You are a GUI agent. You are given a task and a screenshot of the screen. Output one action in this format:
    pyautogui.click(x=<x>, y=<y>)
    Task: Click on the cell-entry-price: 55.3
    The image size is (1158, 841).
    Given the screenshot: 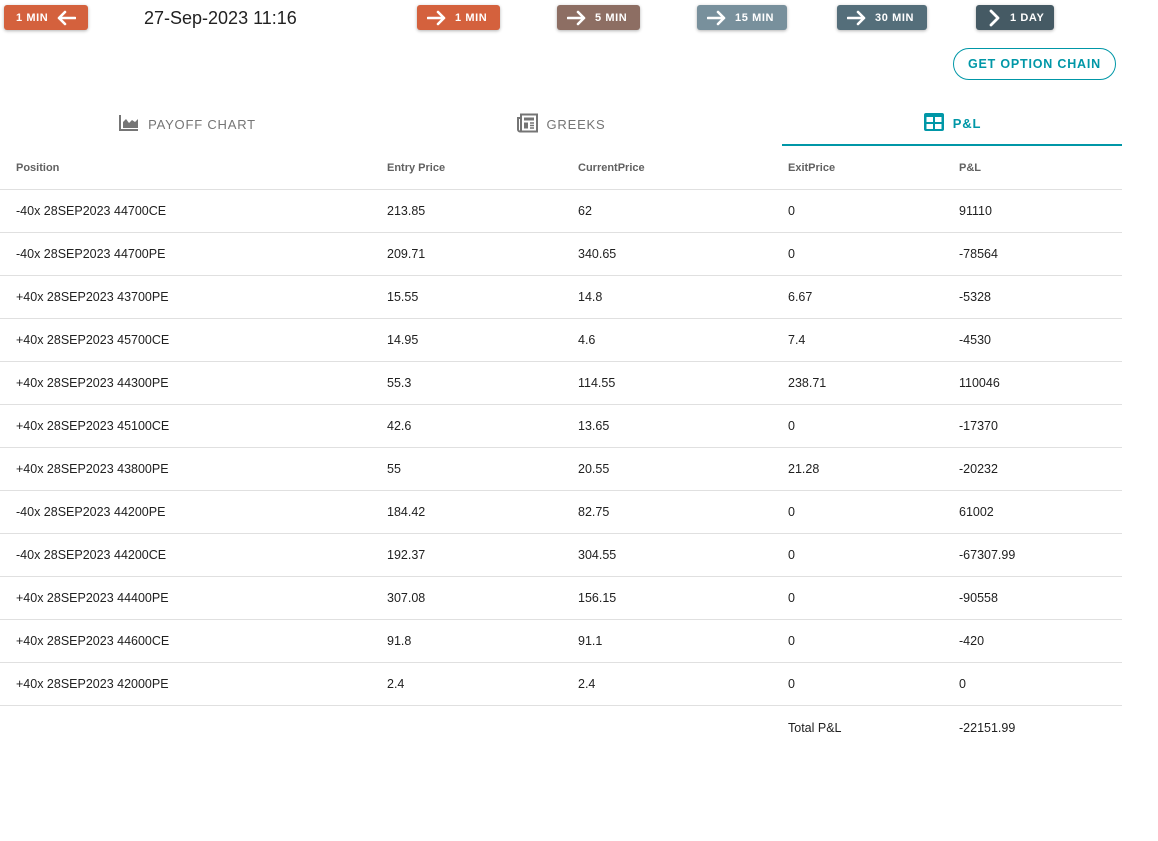 What is the action you would take?
    pyautogui.click(x=399, y=383)
    